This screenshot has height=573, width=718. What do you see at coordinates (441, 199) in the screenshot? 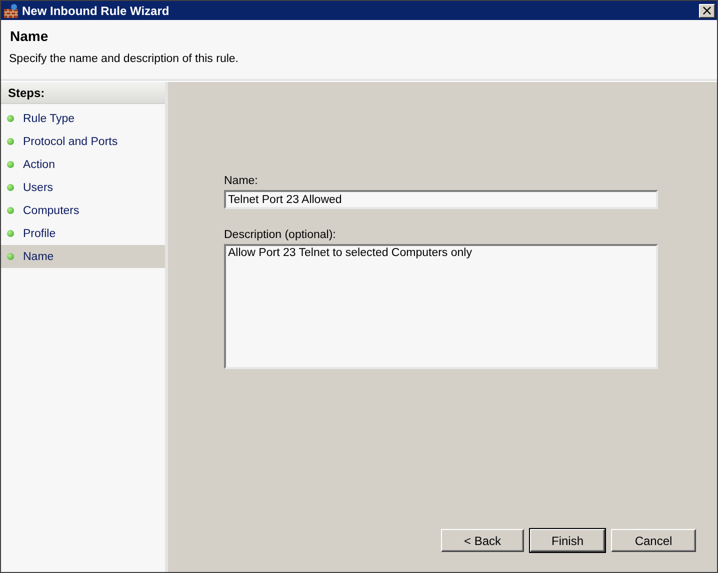
I see `name-field: Telnet Port 23 Allowed` at bounding box center [441, 199].